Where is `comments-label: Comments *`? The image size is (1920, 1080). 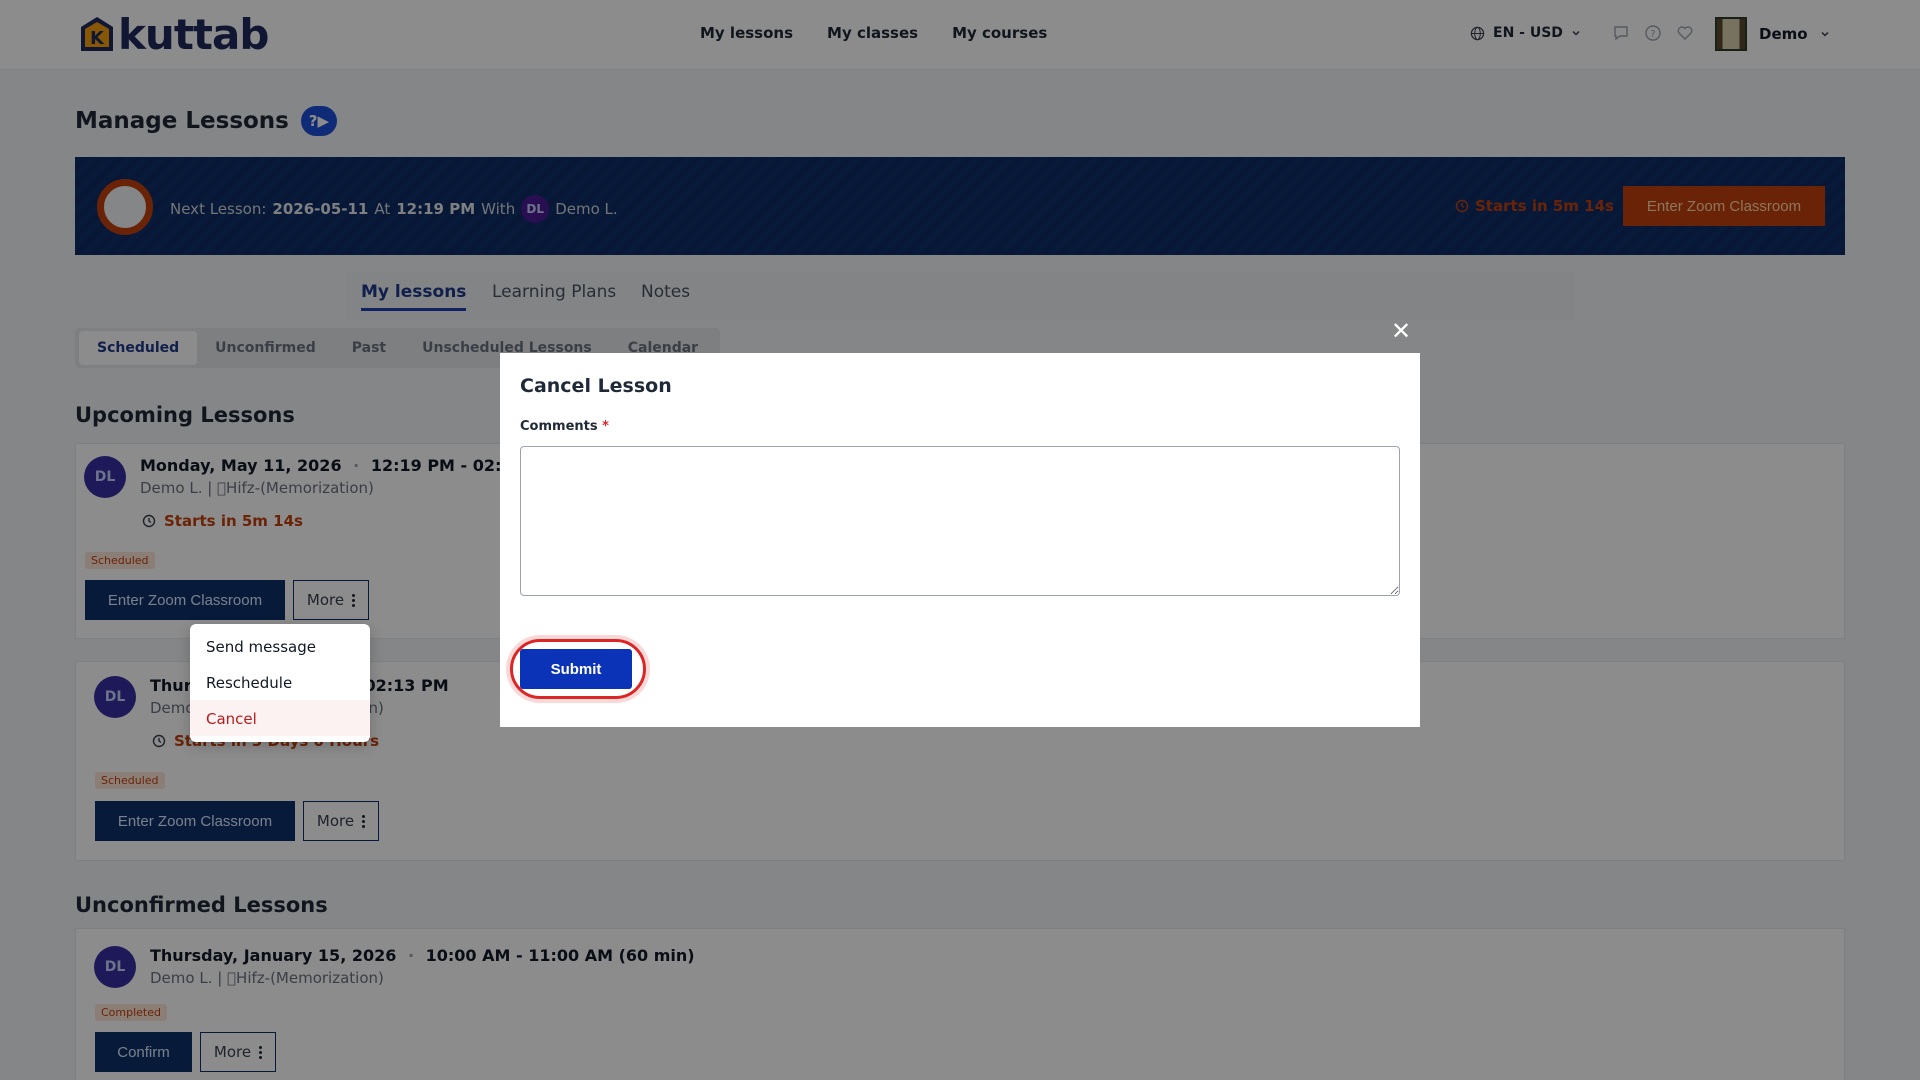
comments-label: Comments * is located at coordinates (564, 426).